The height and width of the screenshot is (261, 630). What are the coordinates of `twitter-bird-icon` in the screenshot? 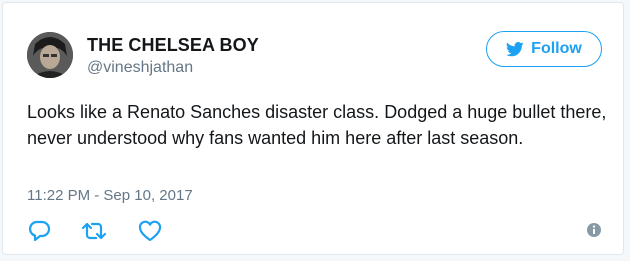 It's located at (515, 48).